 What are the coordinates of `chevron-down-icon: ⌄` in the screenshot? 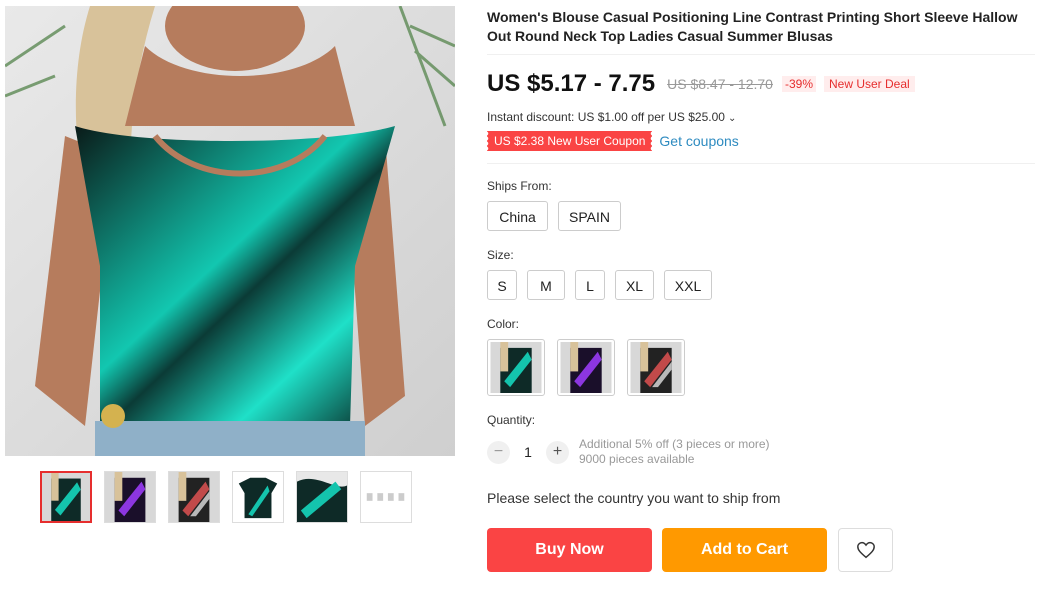 It's located at (732, 118).